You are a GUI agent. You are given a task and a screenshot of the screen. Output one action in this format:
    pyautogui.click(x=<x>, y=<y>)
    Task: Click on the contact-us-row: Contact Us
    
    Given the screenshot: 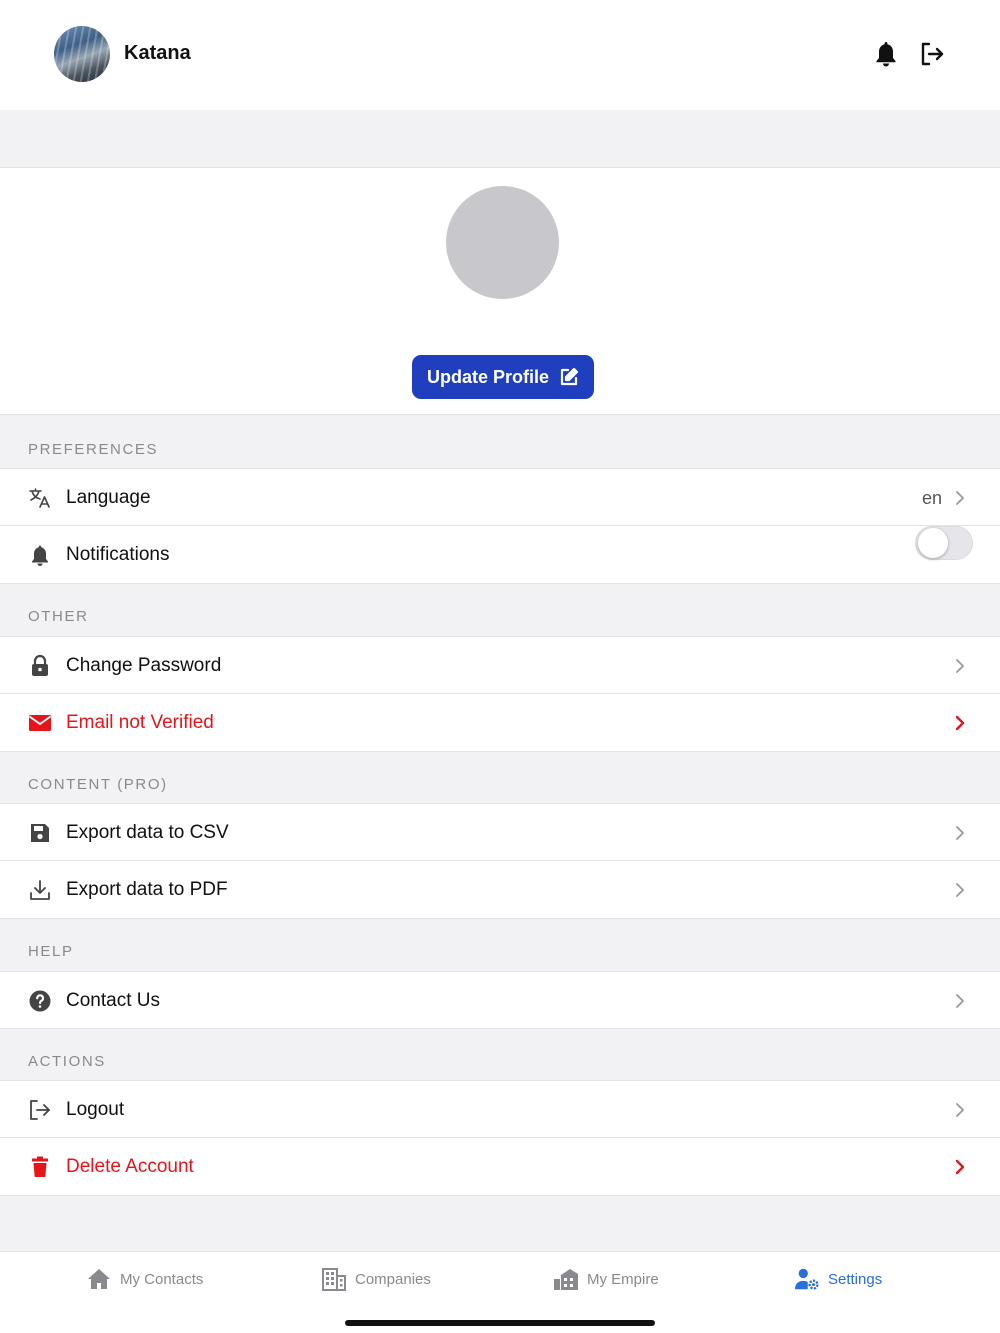 What is the action you would take?
    pyautogui.click(x=500, y=1000)
    